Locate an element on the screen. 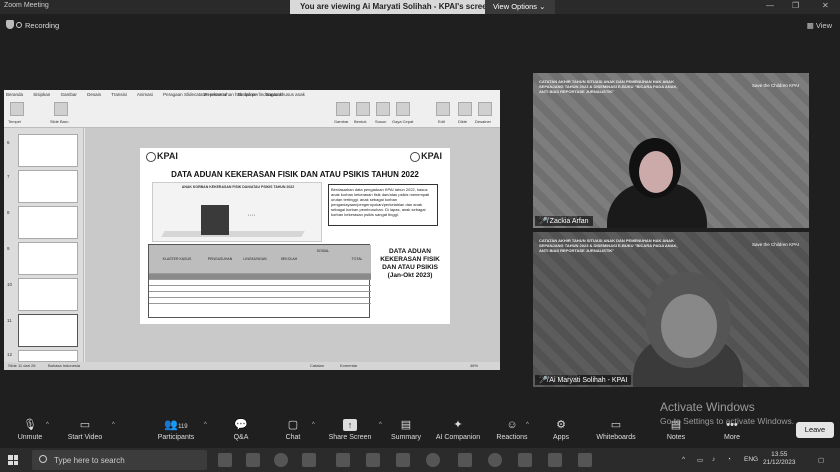 The image size is (840, 472). search-icon is located at coordinates (43, 459).